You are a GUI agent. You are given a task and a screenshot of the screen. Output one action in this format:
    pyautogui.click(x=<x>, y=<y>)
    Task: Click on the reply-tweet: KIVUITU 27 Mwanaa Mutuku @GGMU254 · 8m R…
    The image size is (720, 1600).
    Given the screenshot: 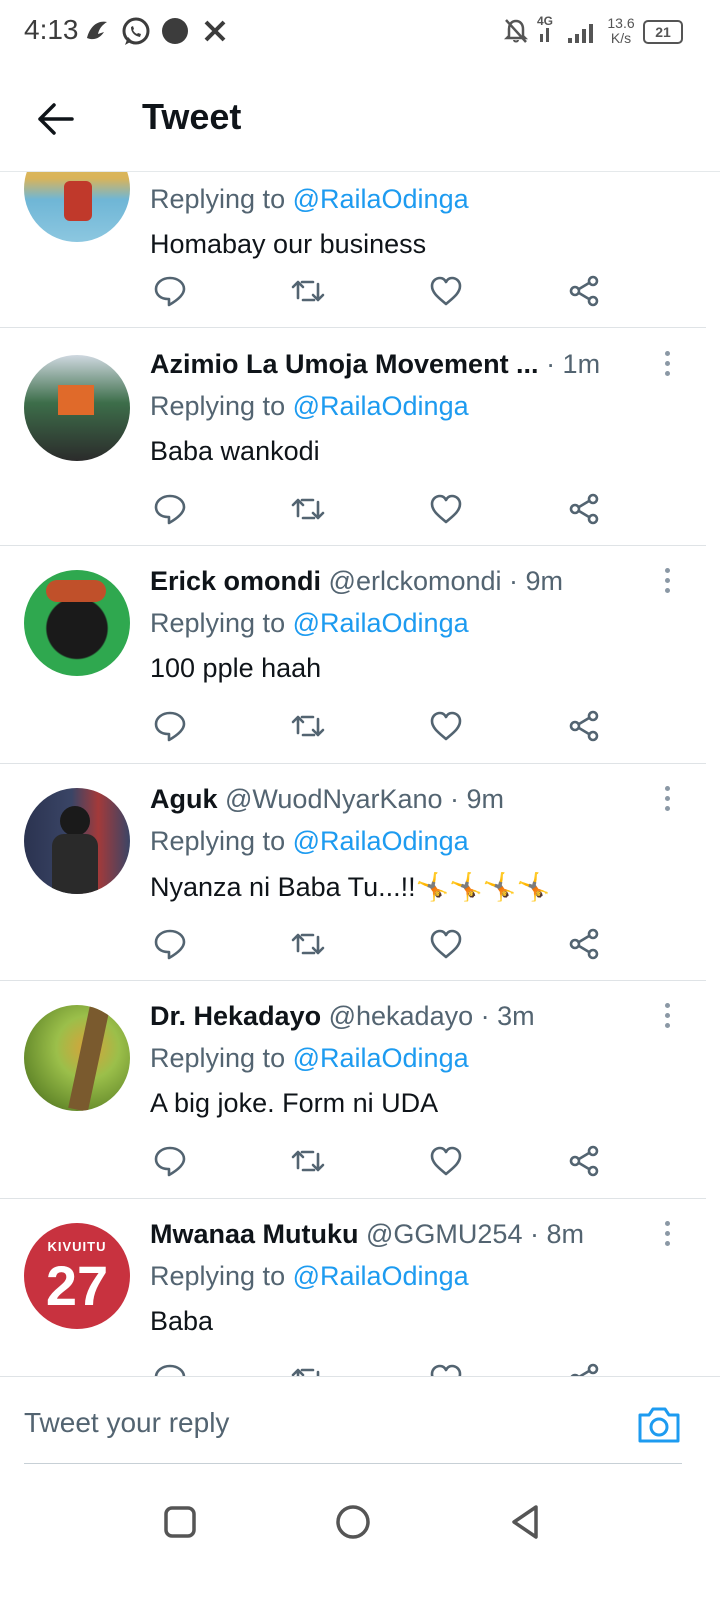 What is the action you would take?
    pyautogui.click(x=353, y=1287)
    